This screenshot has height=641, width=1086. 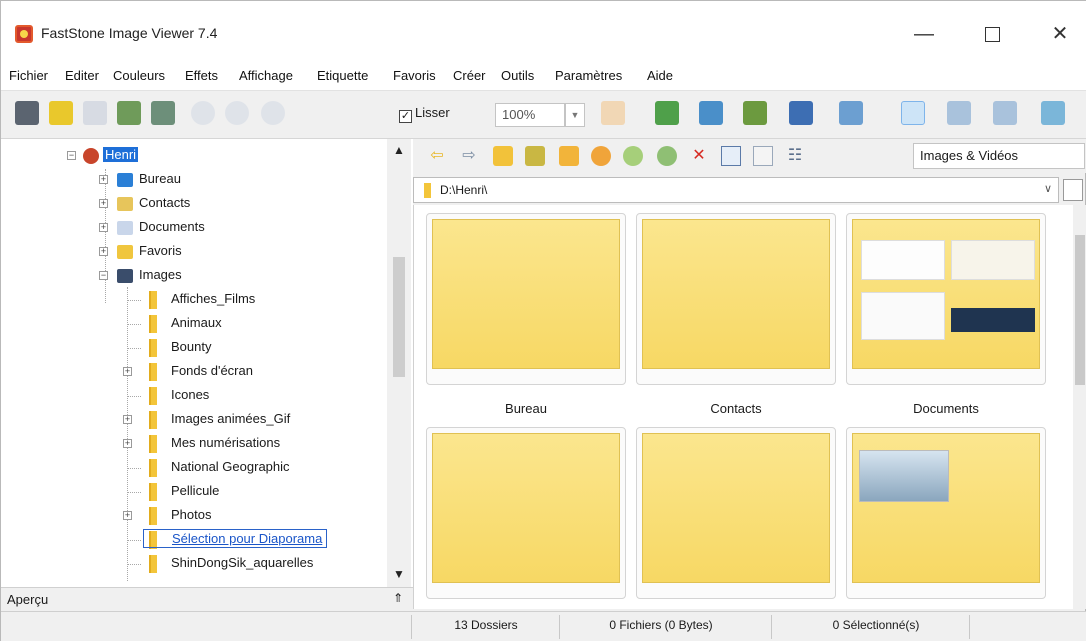 What do you see at coordinates (569, 156) in the screenshot?
I see `favorites-icon` at bounding box center [569, 156].